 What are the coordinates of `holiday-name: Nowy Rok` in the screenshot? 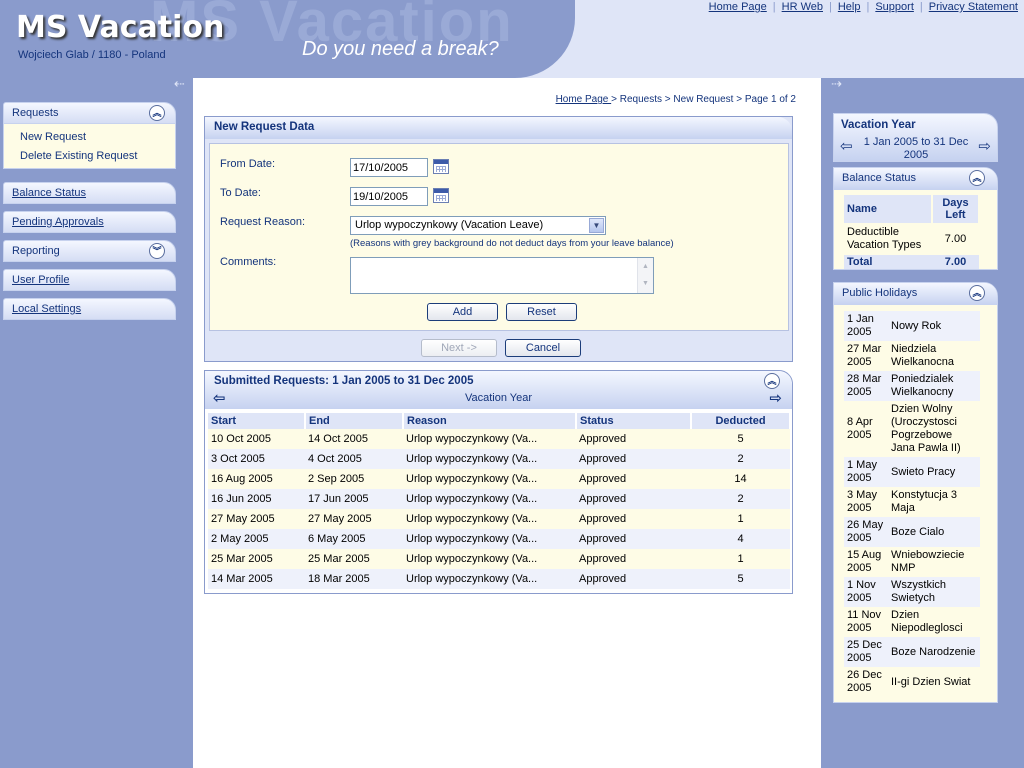 It's located at (934, 326).